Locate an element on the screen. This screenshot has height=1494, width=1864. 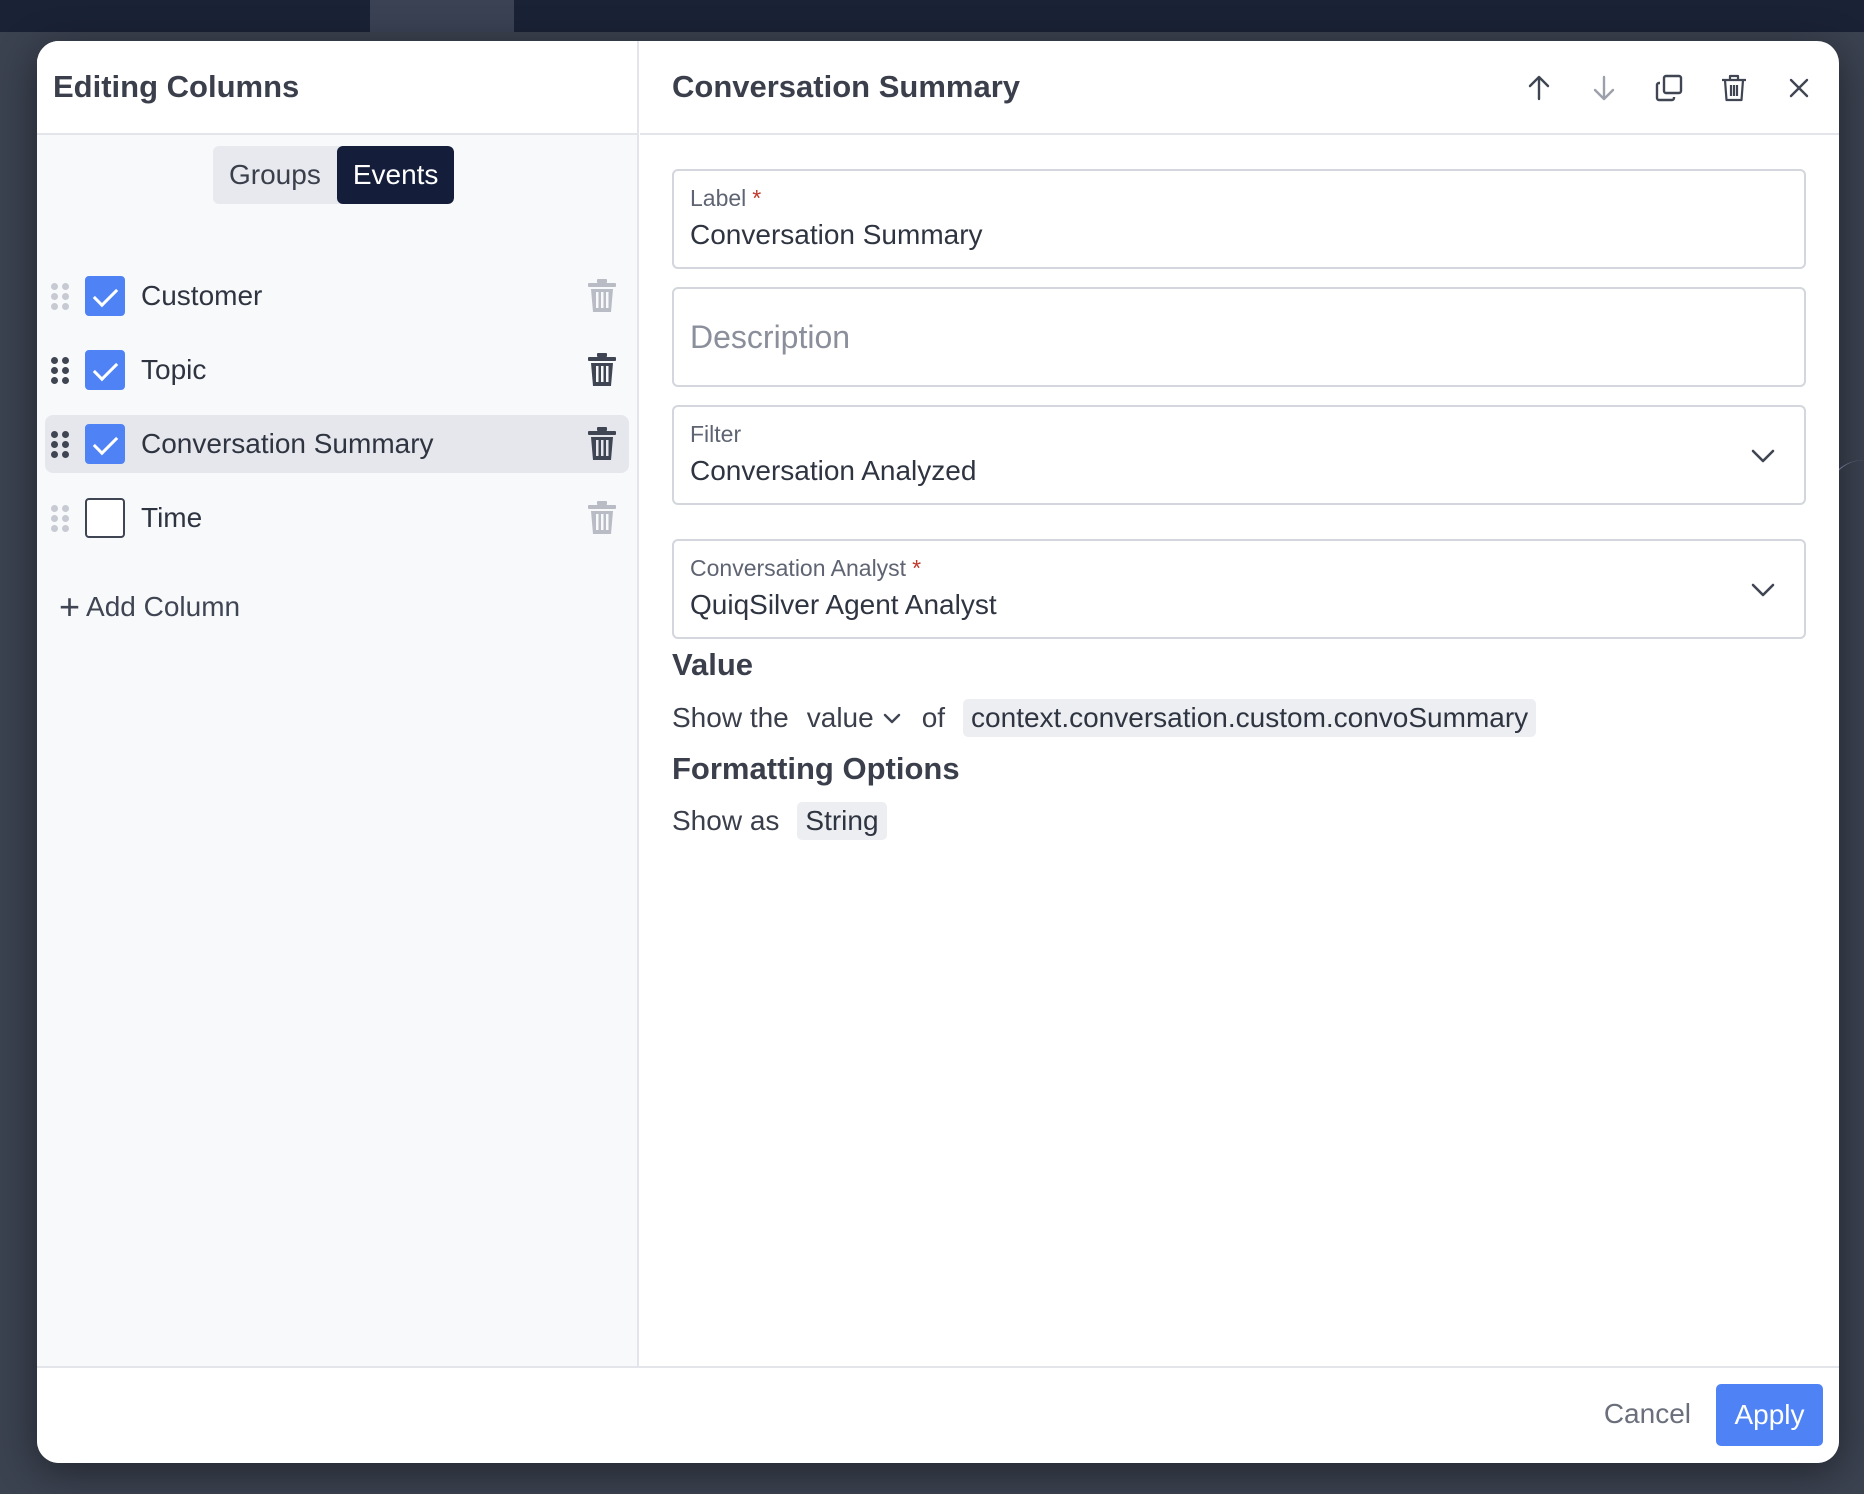
modal-title: Editing Columns is located at coordinates (176, 86).